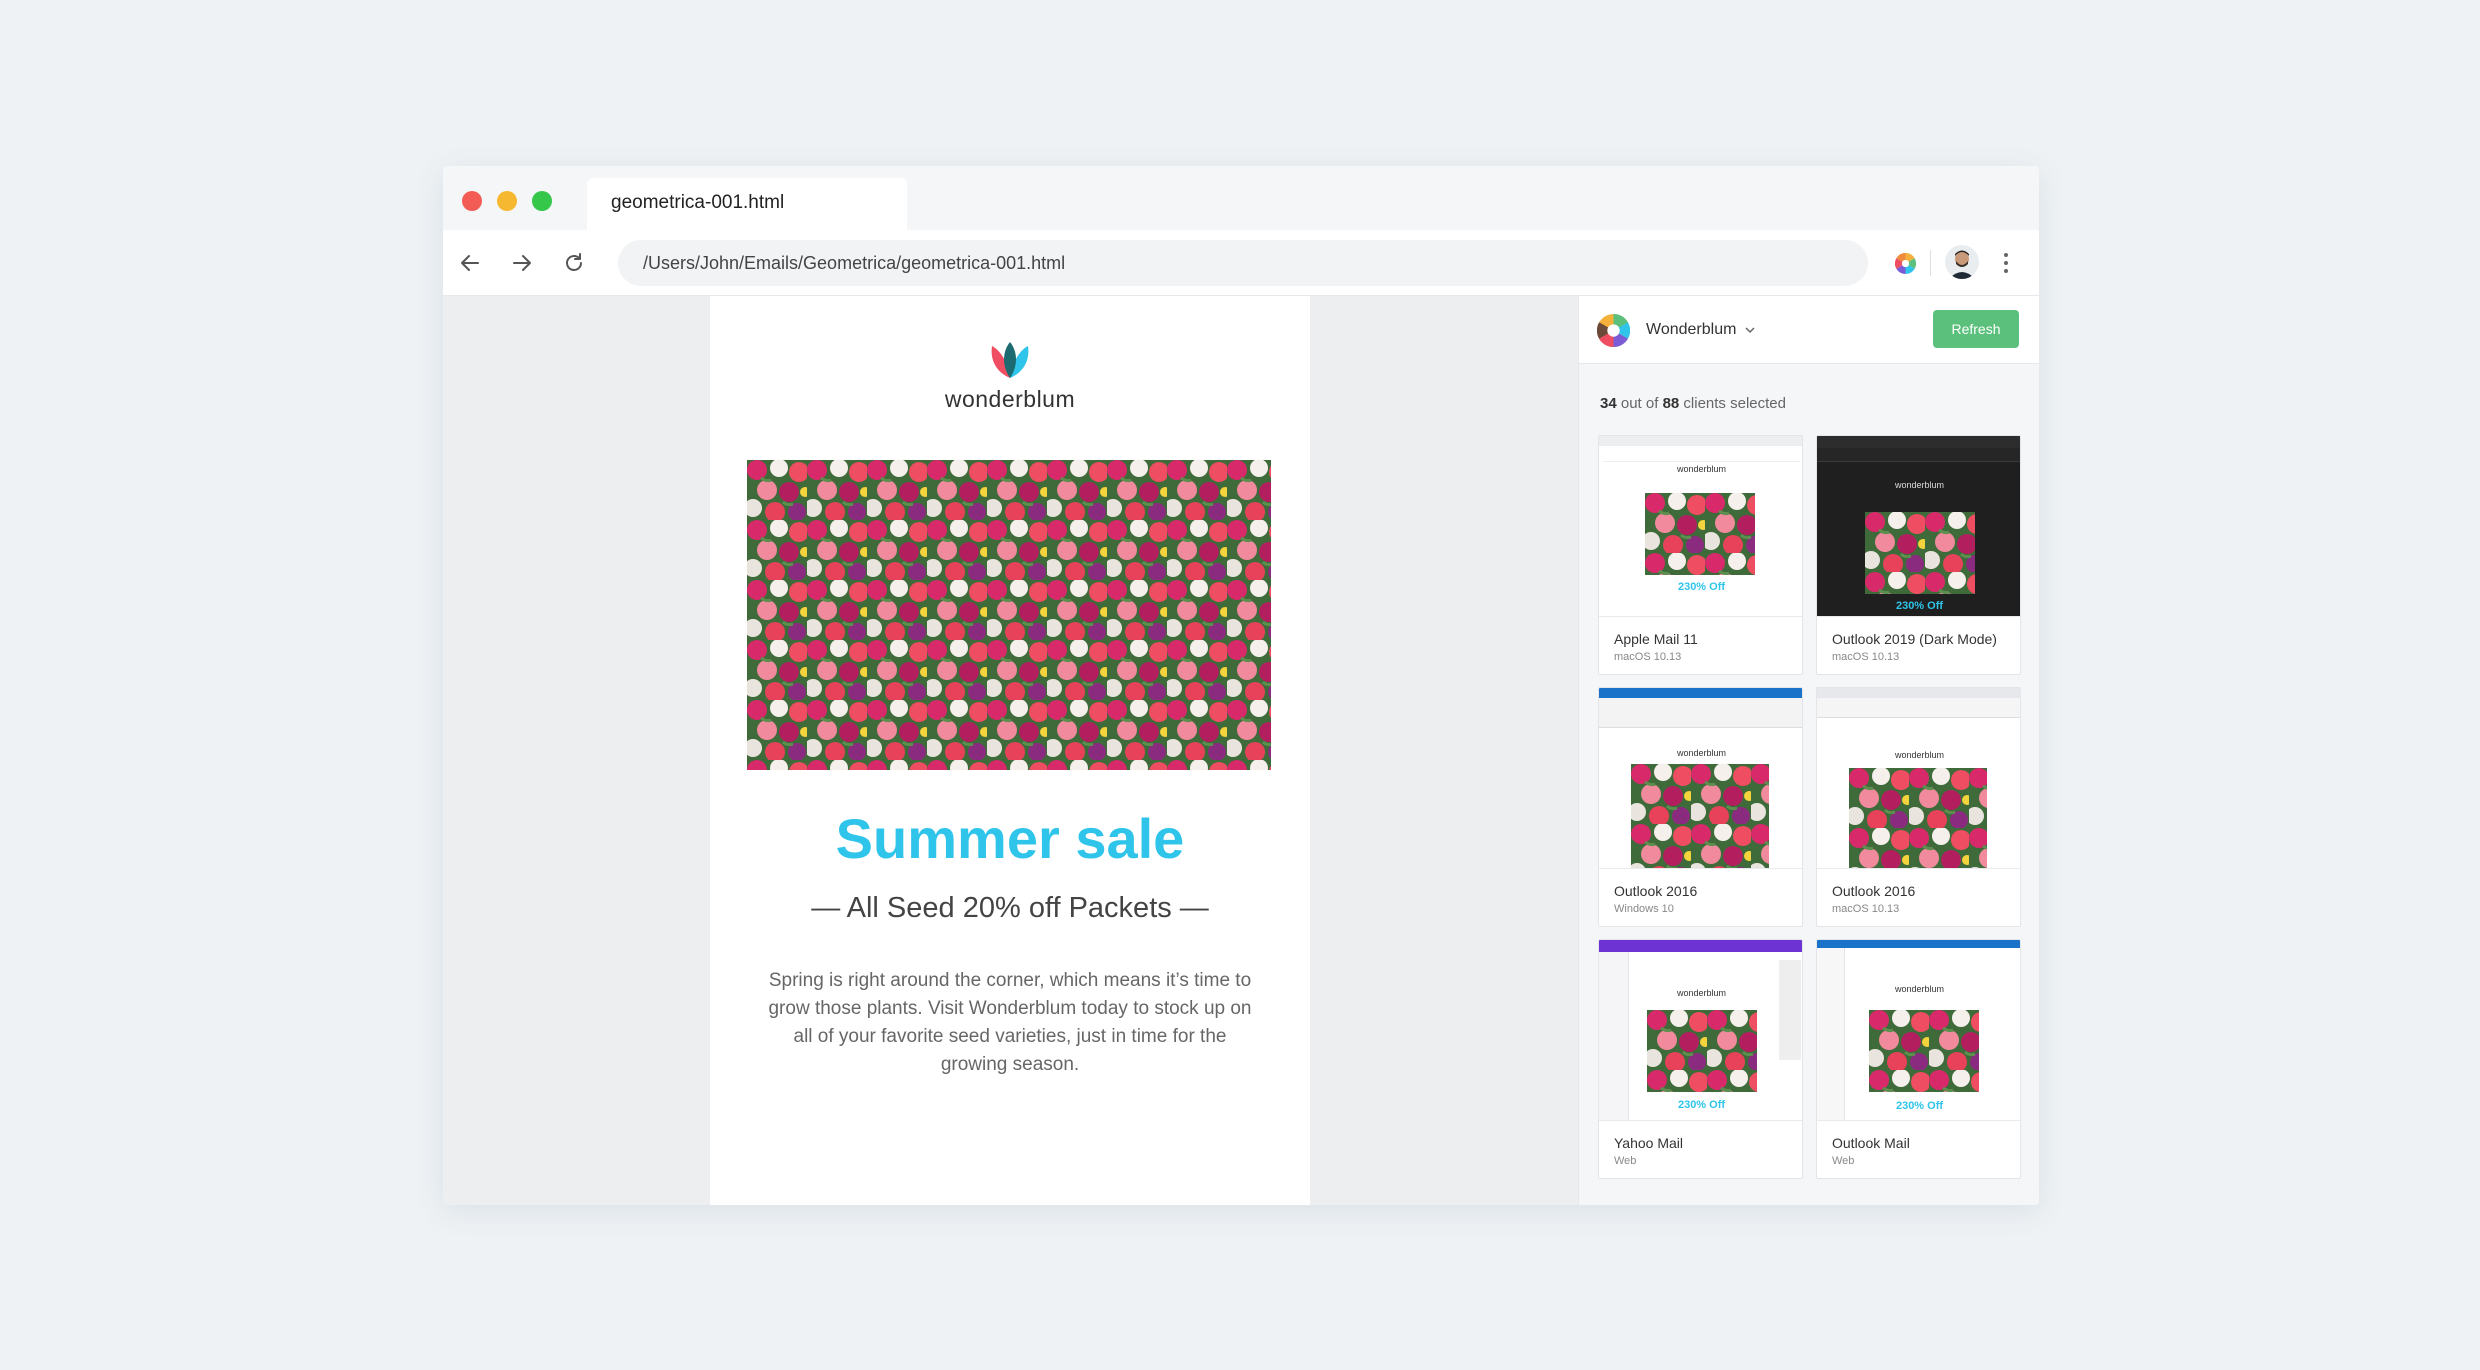 This screenshot has height=1370, width=2480. Describe the element at coordinates (1644, 909) in the screenshot. I see `client-os: Windows 10` at that location.